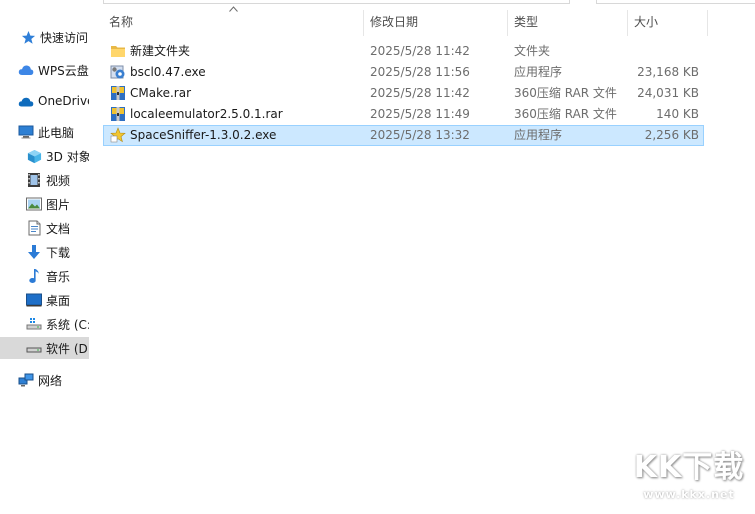 The height and width of the screenshot is (514, 755). Describe the element at coordinates (161, 93) in the screenshot. I see `file-name: CMake.rar` at that location.